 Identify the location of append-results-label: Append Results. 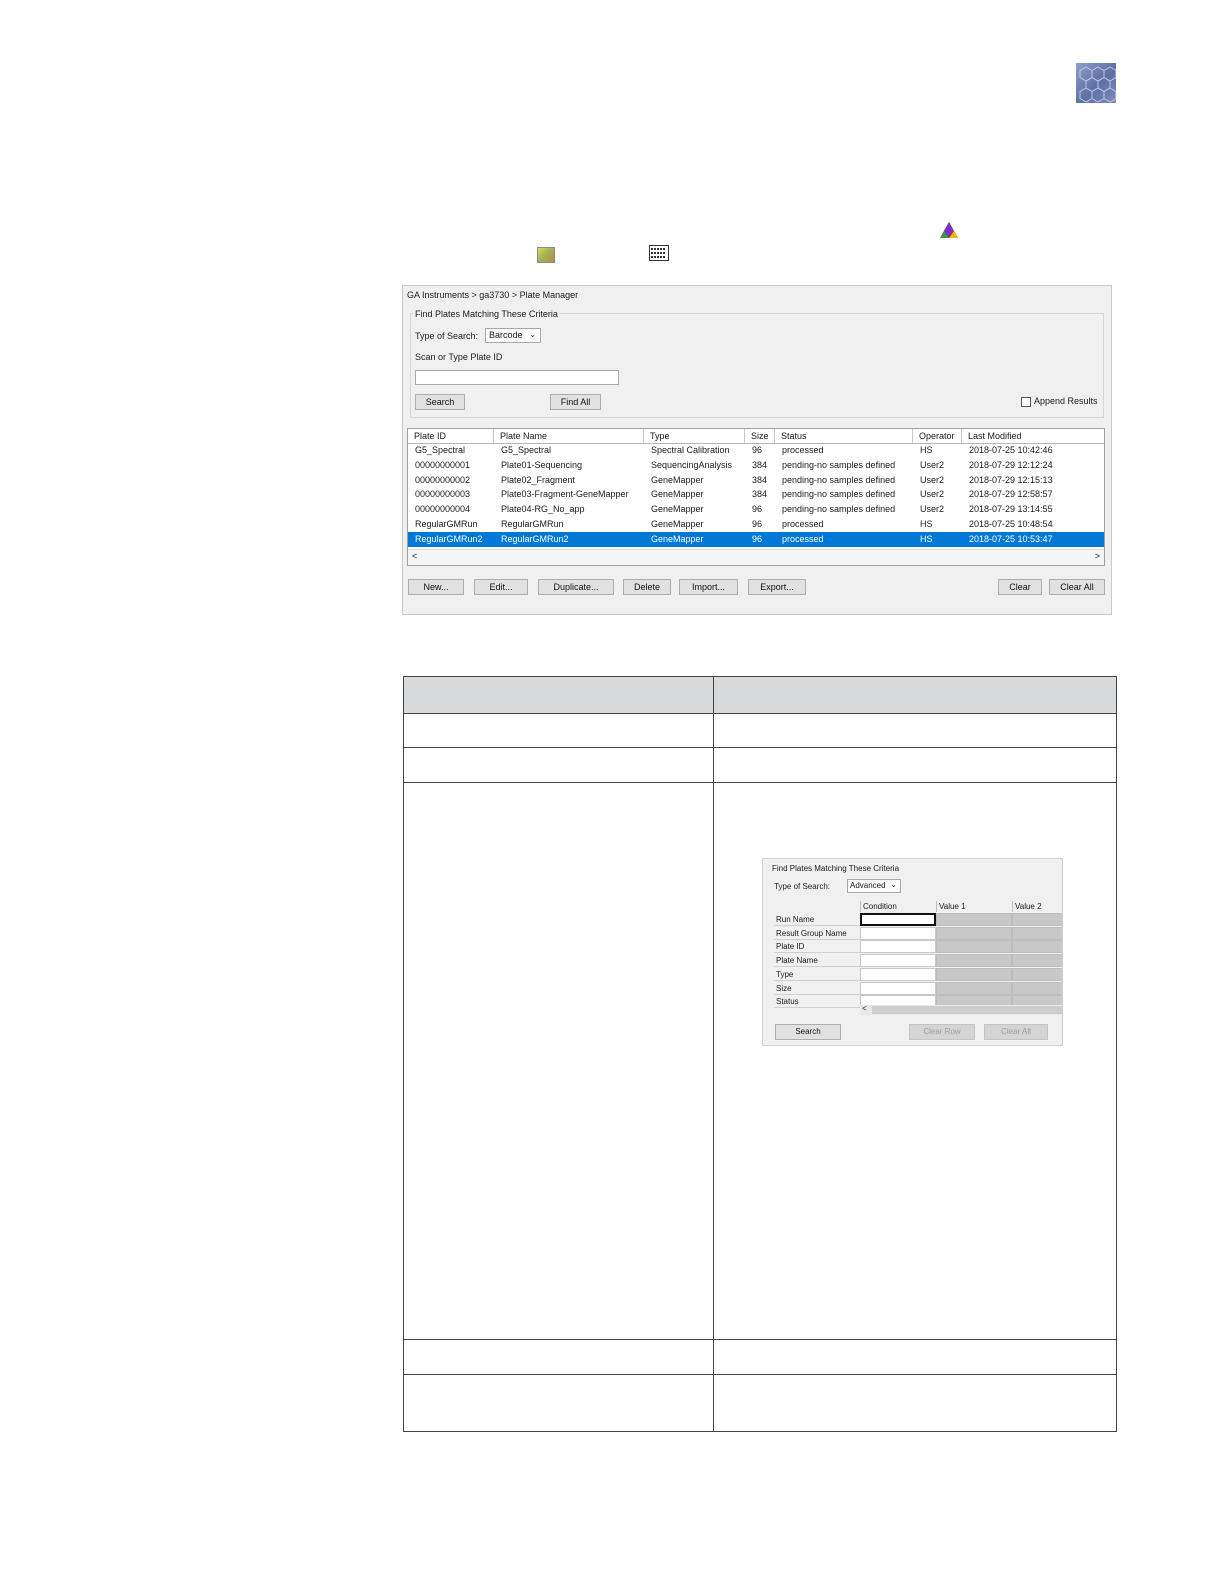
(1066, 401).